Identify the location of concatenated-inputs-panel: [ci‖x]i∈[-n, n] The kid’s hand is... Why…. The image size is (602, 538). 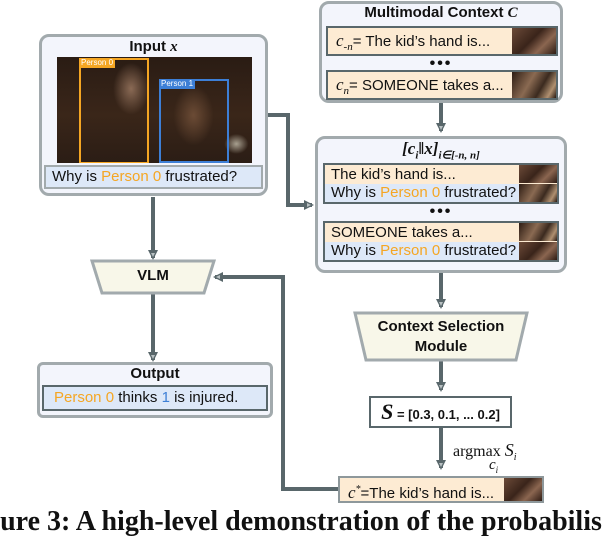
(441, 204).